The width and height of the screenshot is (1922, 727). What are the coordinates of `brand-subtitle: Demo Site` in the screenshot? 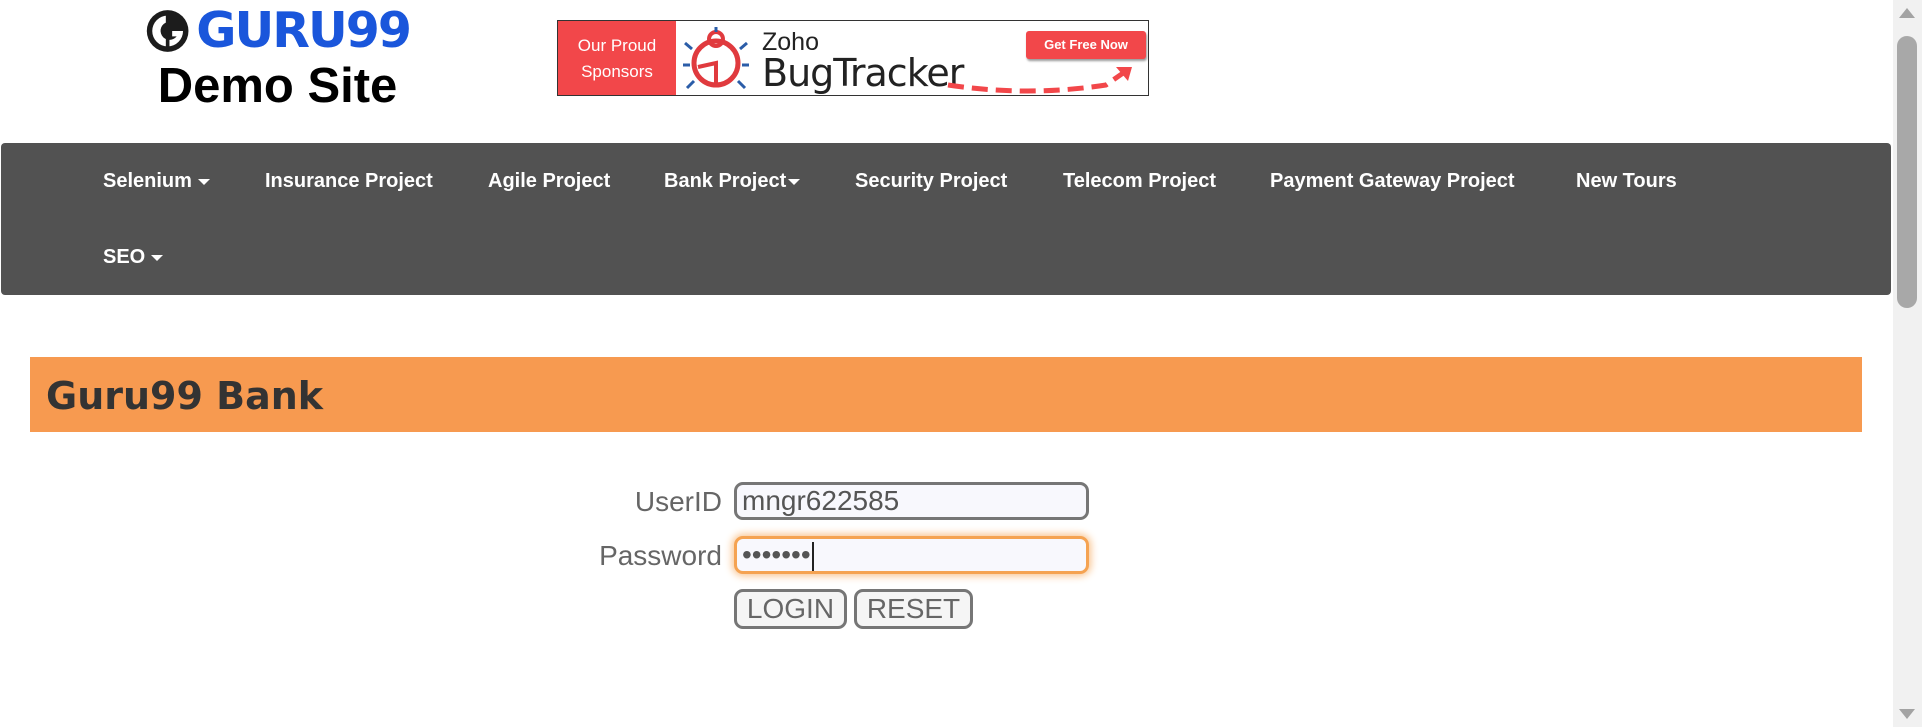 It's located at (277, 86).